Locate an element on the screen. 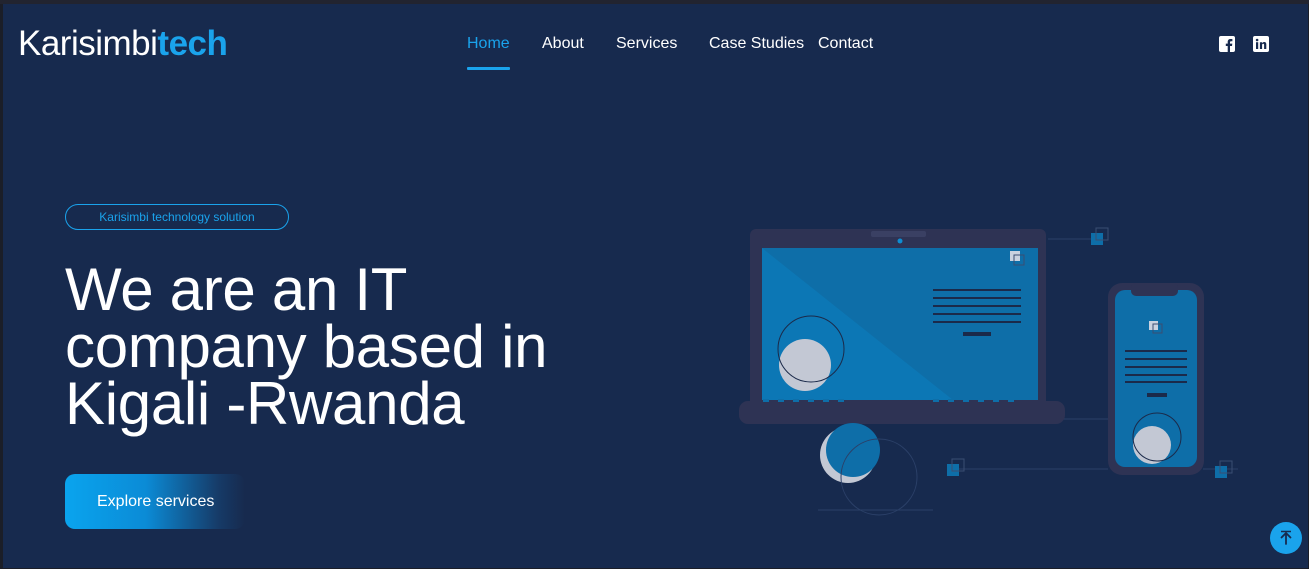 This screenshot has width=1309, height=569. logo-text-part2: tech is located at coordinates (192, 43).